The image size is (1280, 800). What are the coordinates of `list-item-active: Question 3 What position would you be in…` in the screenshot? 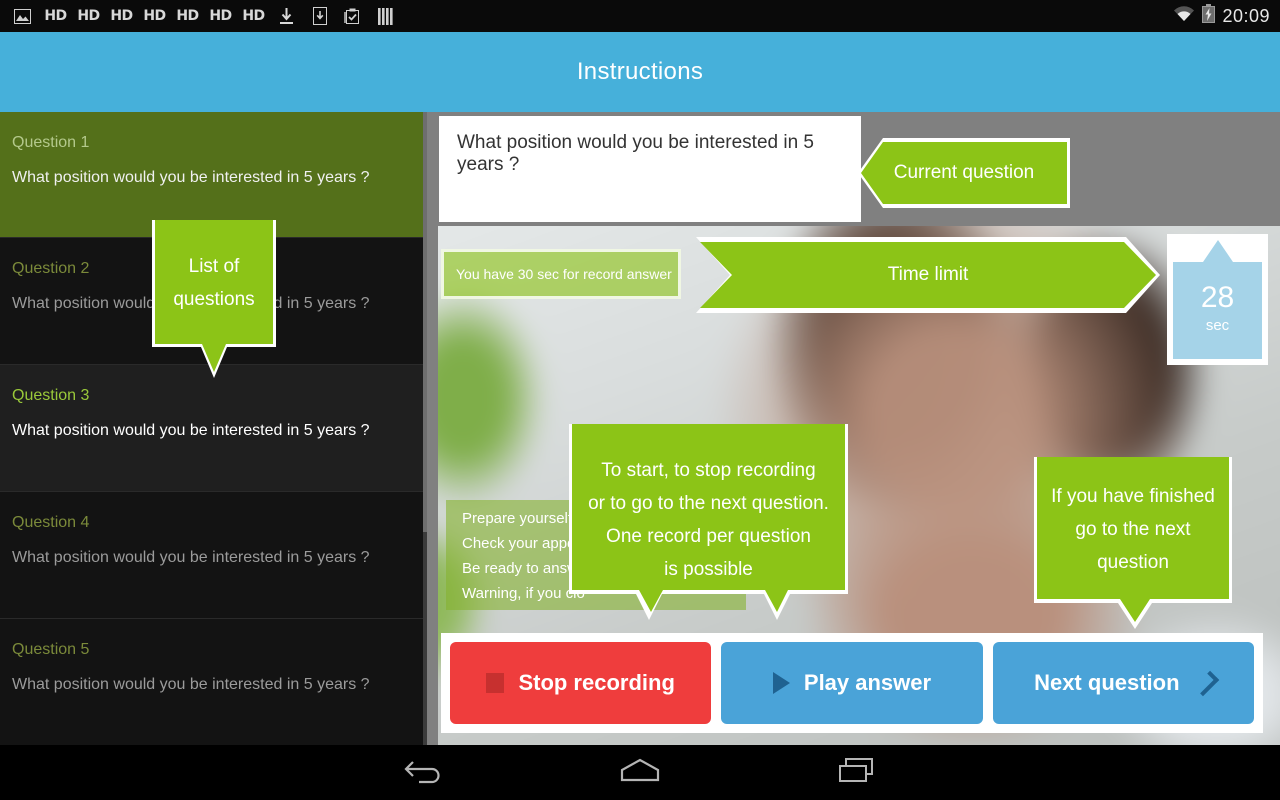 It's located at (213, 428).